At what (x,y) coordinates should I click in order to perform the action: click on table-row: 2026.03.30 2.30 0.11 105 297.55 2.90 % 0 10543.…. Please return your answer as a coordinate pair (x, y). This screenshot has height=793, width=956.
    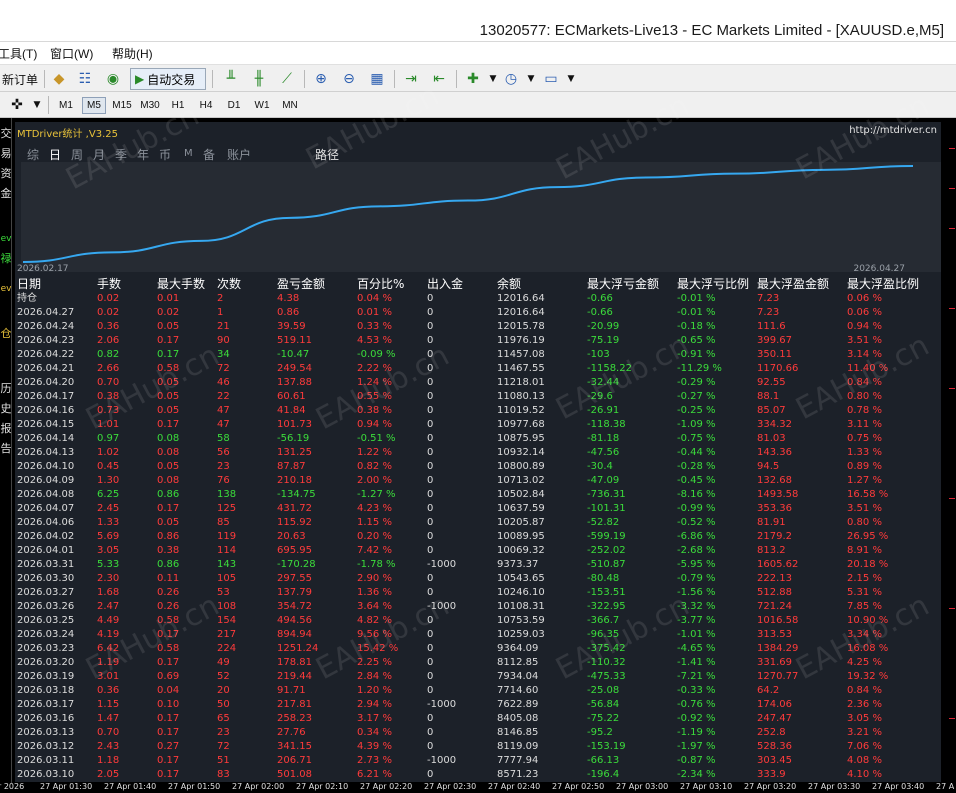
    Looking at the image, I should click on (478, 579).